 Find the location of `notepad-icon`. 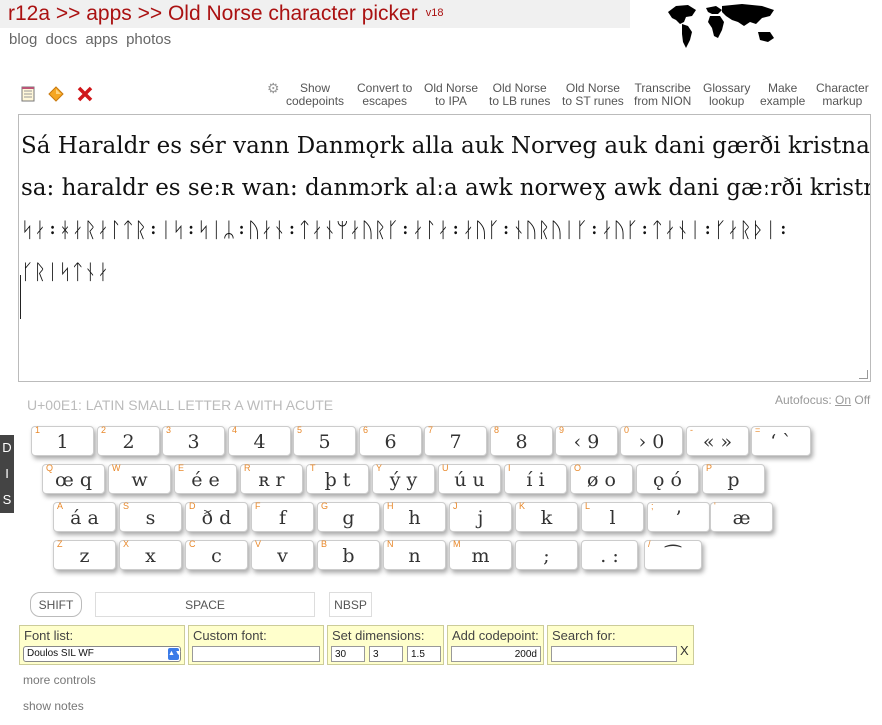

notepad-icon is located at coordinates (28, 94).